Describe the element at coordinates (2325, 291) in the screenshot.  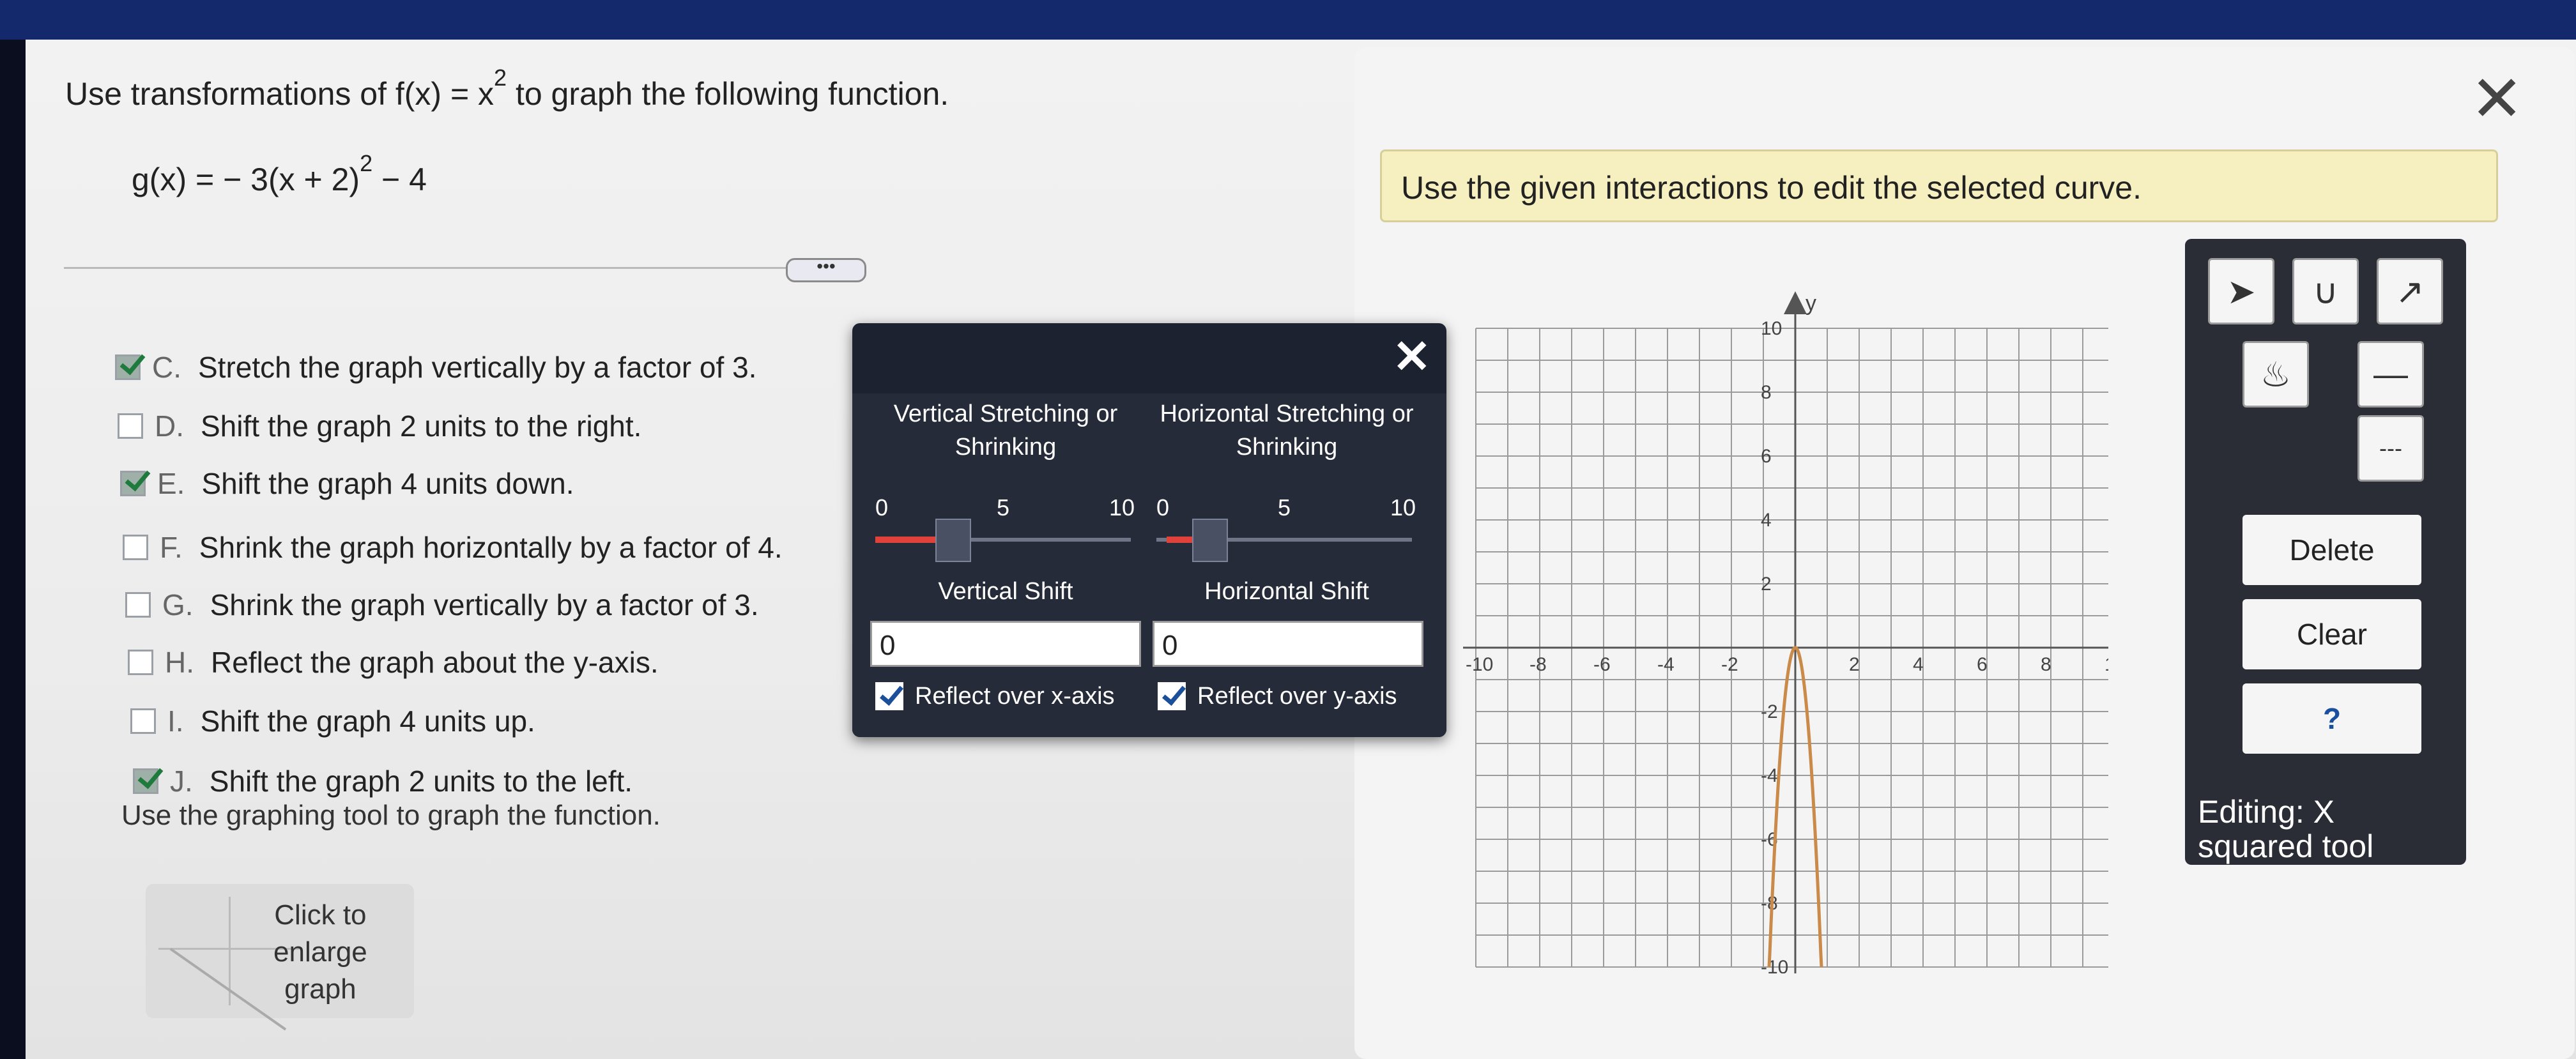
I see `parabola-tool-icon: ∪` at that location.